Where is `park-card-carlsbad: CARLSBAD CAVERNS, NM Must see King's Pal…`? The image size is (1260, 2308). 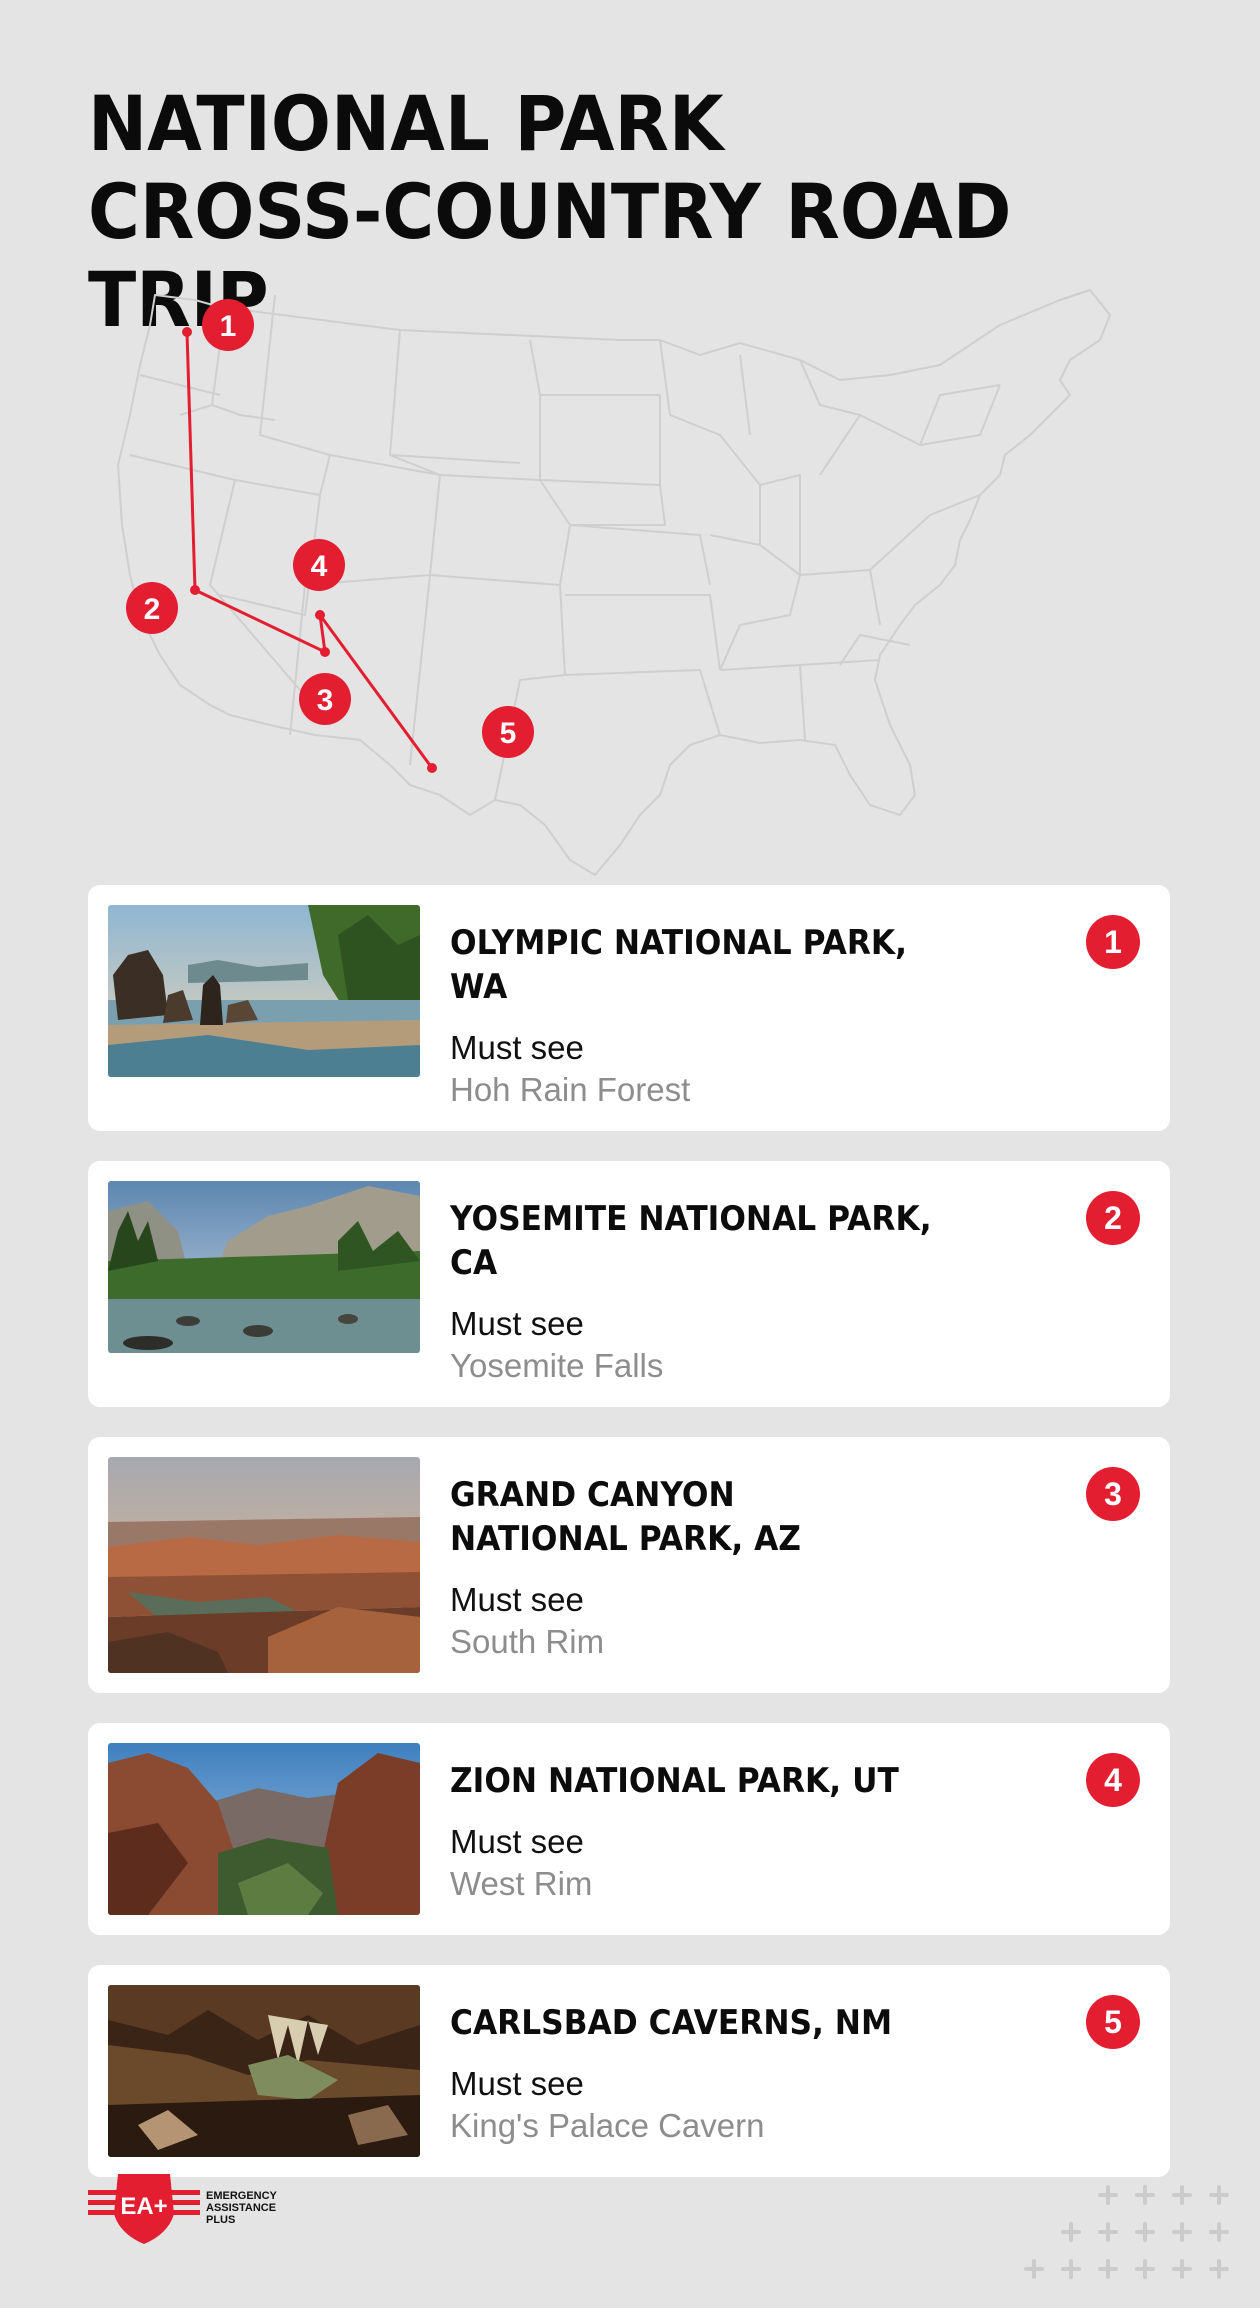
park-card-carlsbad: CARLSBAD CAVERNS, NM Must see King's Pal… is located at coordinates (629, 2071).